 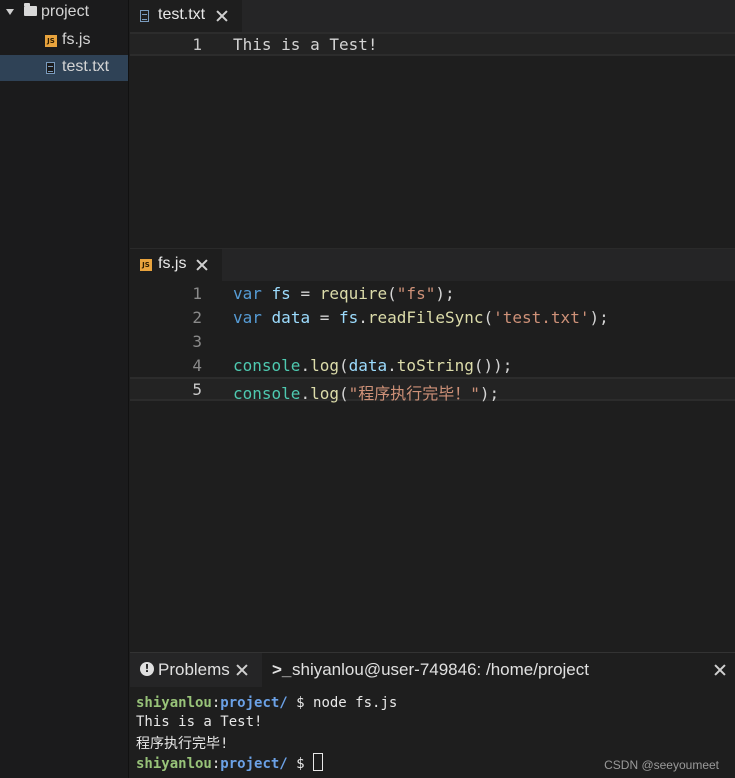 What do you see at coordinates (432, 265) in the screenshot?
I see `editor-tab-bar: JS fs.js` at bounding box center [432, 265].